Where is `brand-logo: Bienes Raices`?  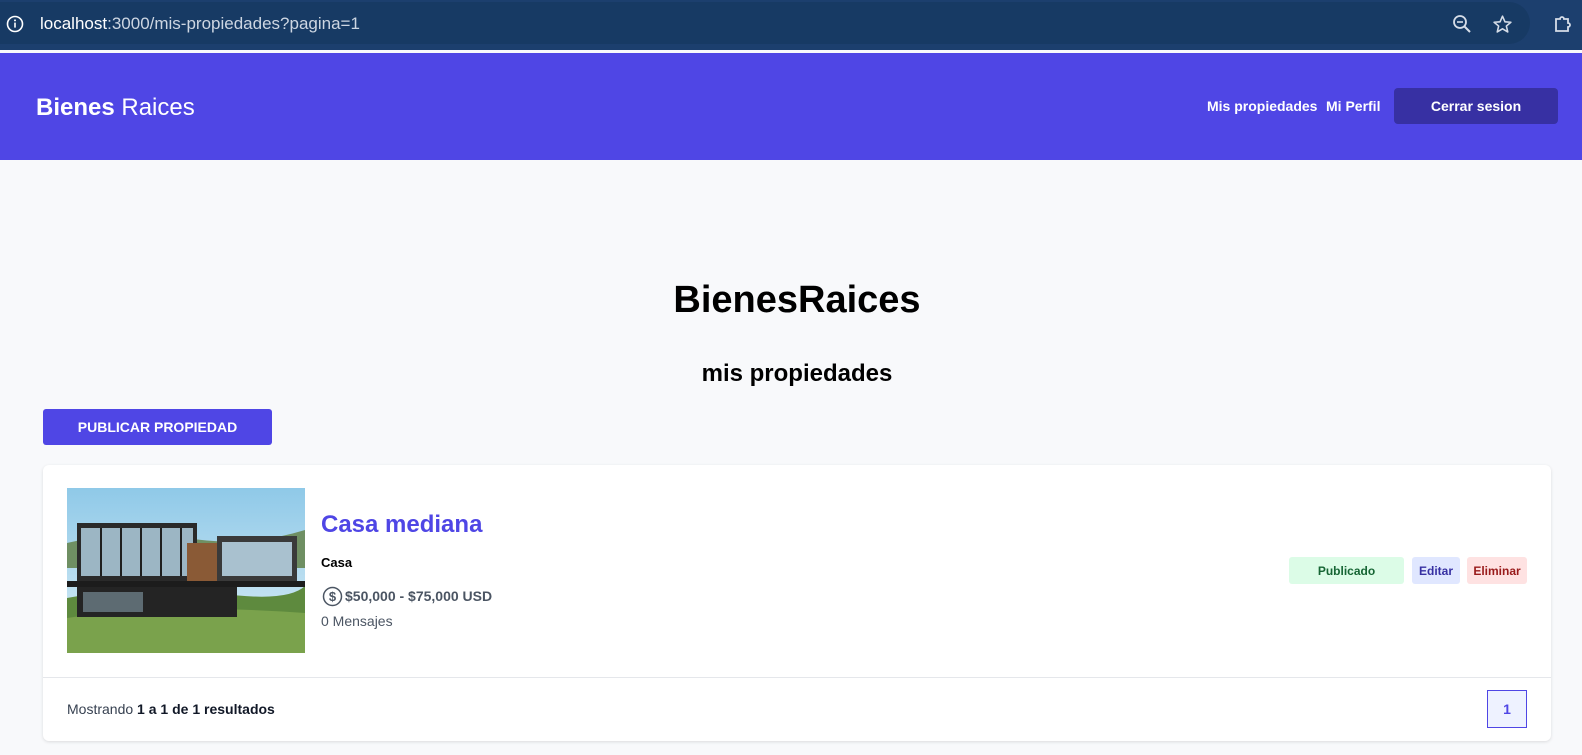 brand-logo: Bienes Raices is located at coordinates (115, 108).